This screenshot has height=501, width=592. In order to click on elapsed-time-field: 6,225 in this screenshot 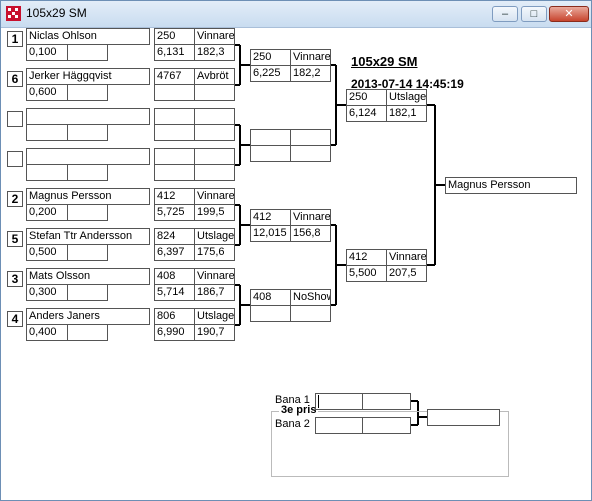, I will do `click(270, 73)`.